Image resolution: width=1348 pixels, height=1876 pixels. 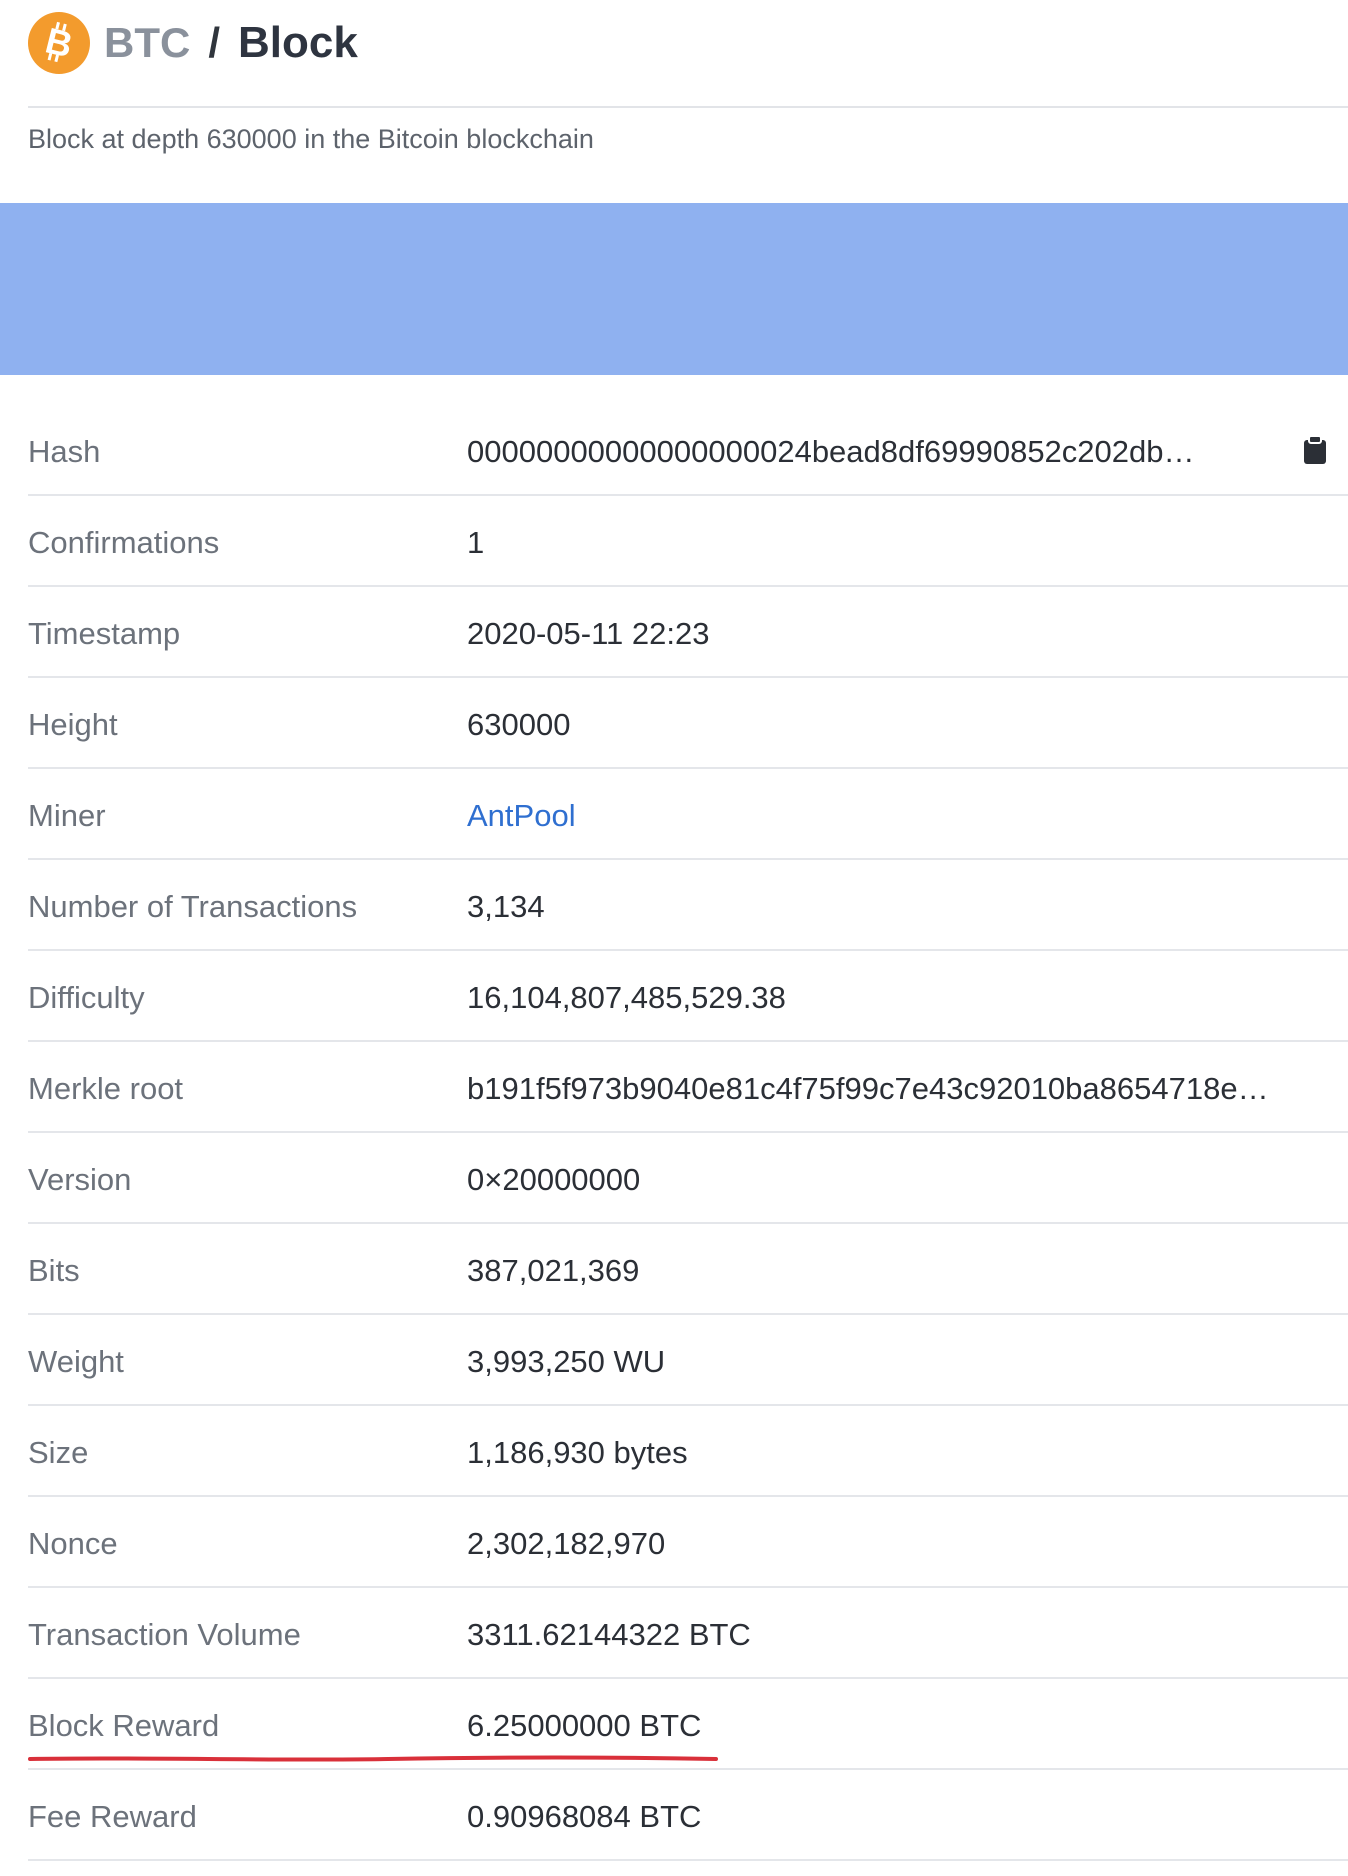 What do you see at coordinates (584, 1725) in the screenshot?
I see `block-reward-value: 6.25000000 BTC` at bounding box center [584, 1725].